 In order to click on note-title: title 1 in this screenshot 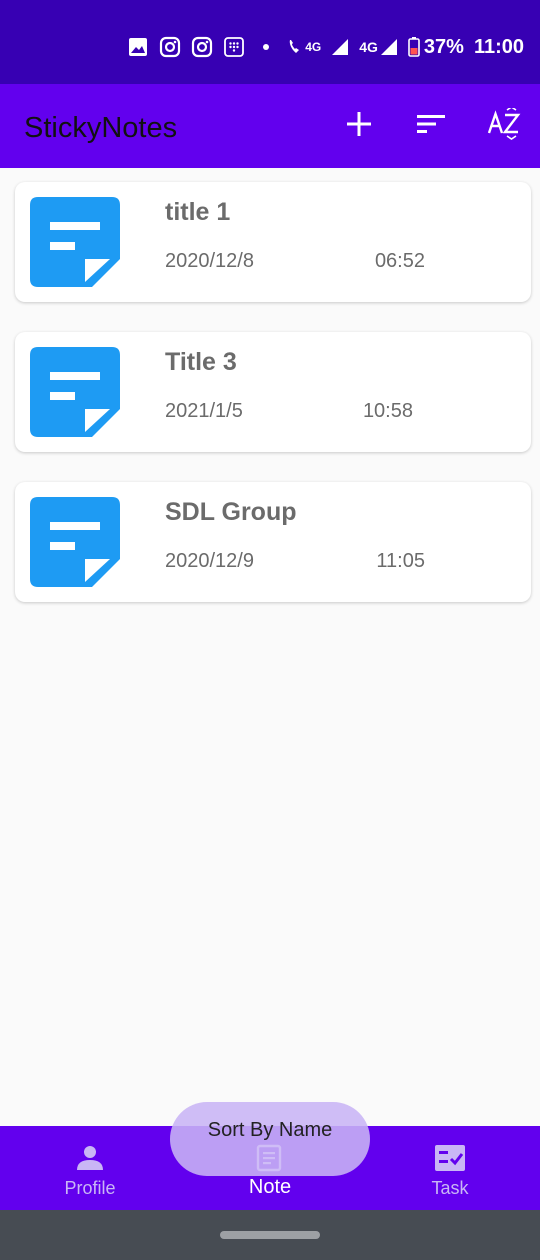, I will do `click(198, 212)`.